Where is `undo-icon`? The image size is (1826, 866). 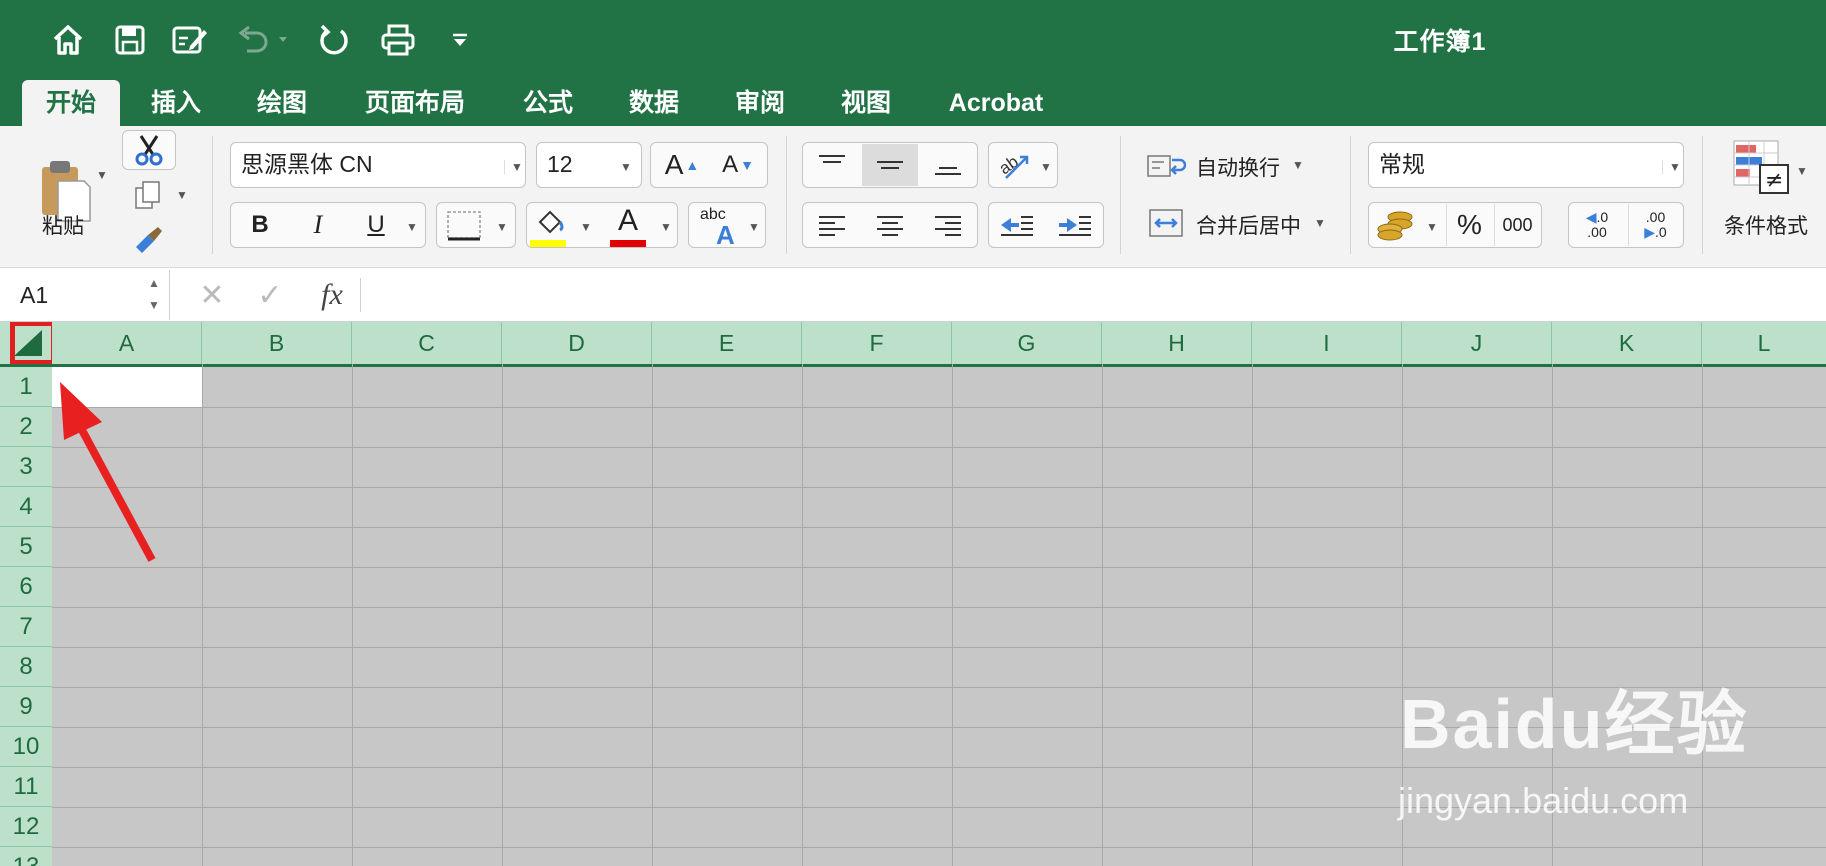
undo-icon is located at coordinates (262, 40).